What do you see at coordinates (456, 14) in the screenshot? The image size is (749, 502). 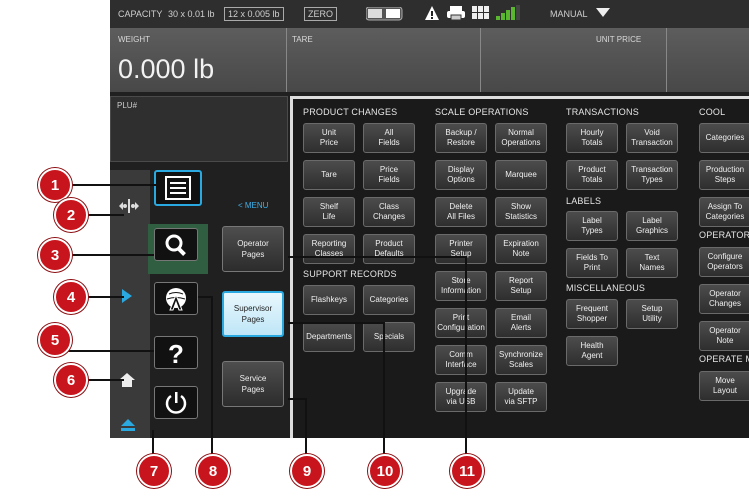 I see `printer-icon` at bounding box center [456, 14].